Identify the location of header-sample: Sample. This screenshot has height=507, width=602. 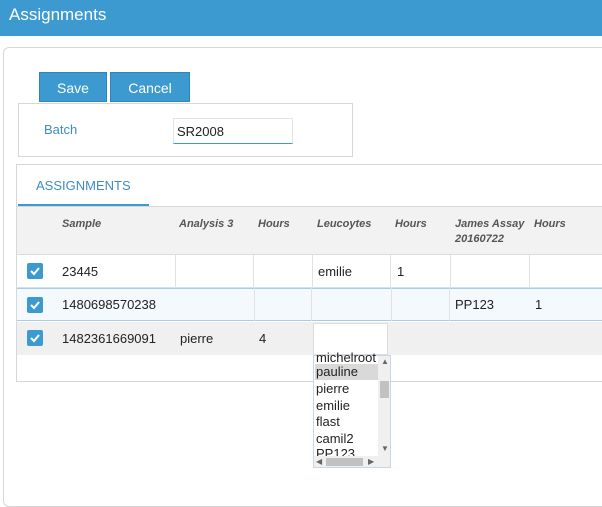
(82, 224).